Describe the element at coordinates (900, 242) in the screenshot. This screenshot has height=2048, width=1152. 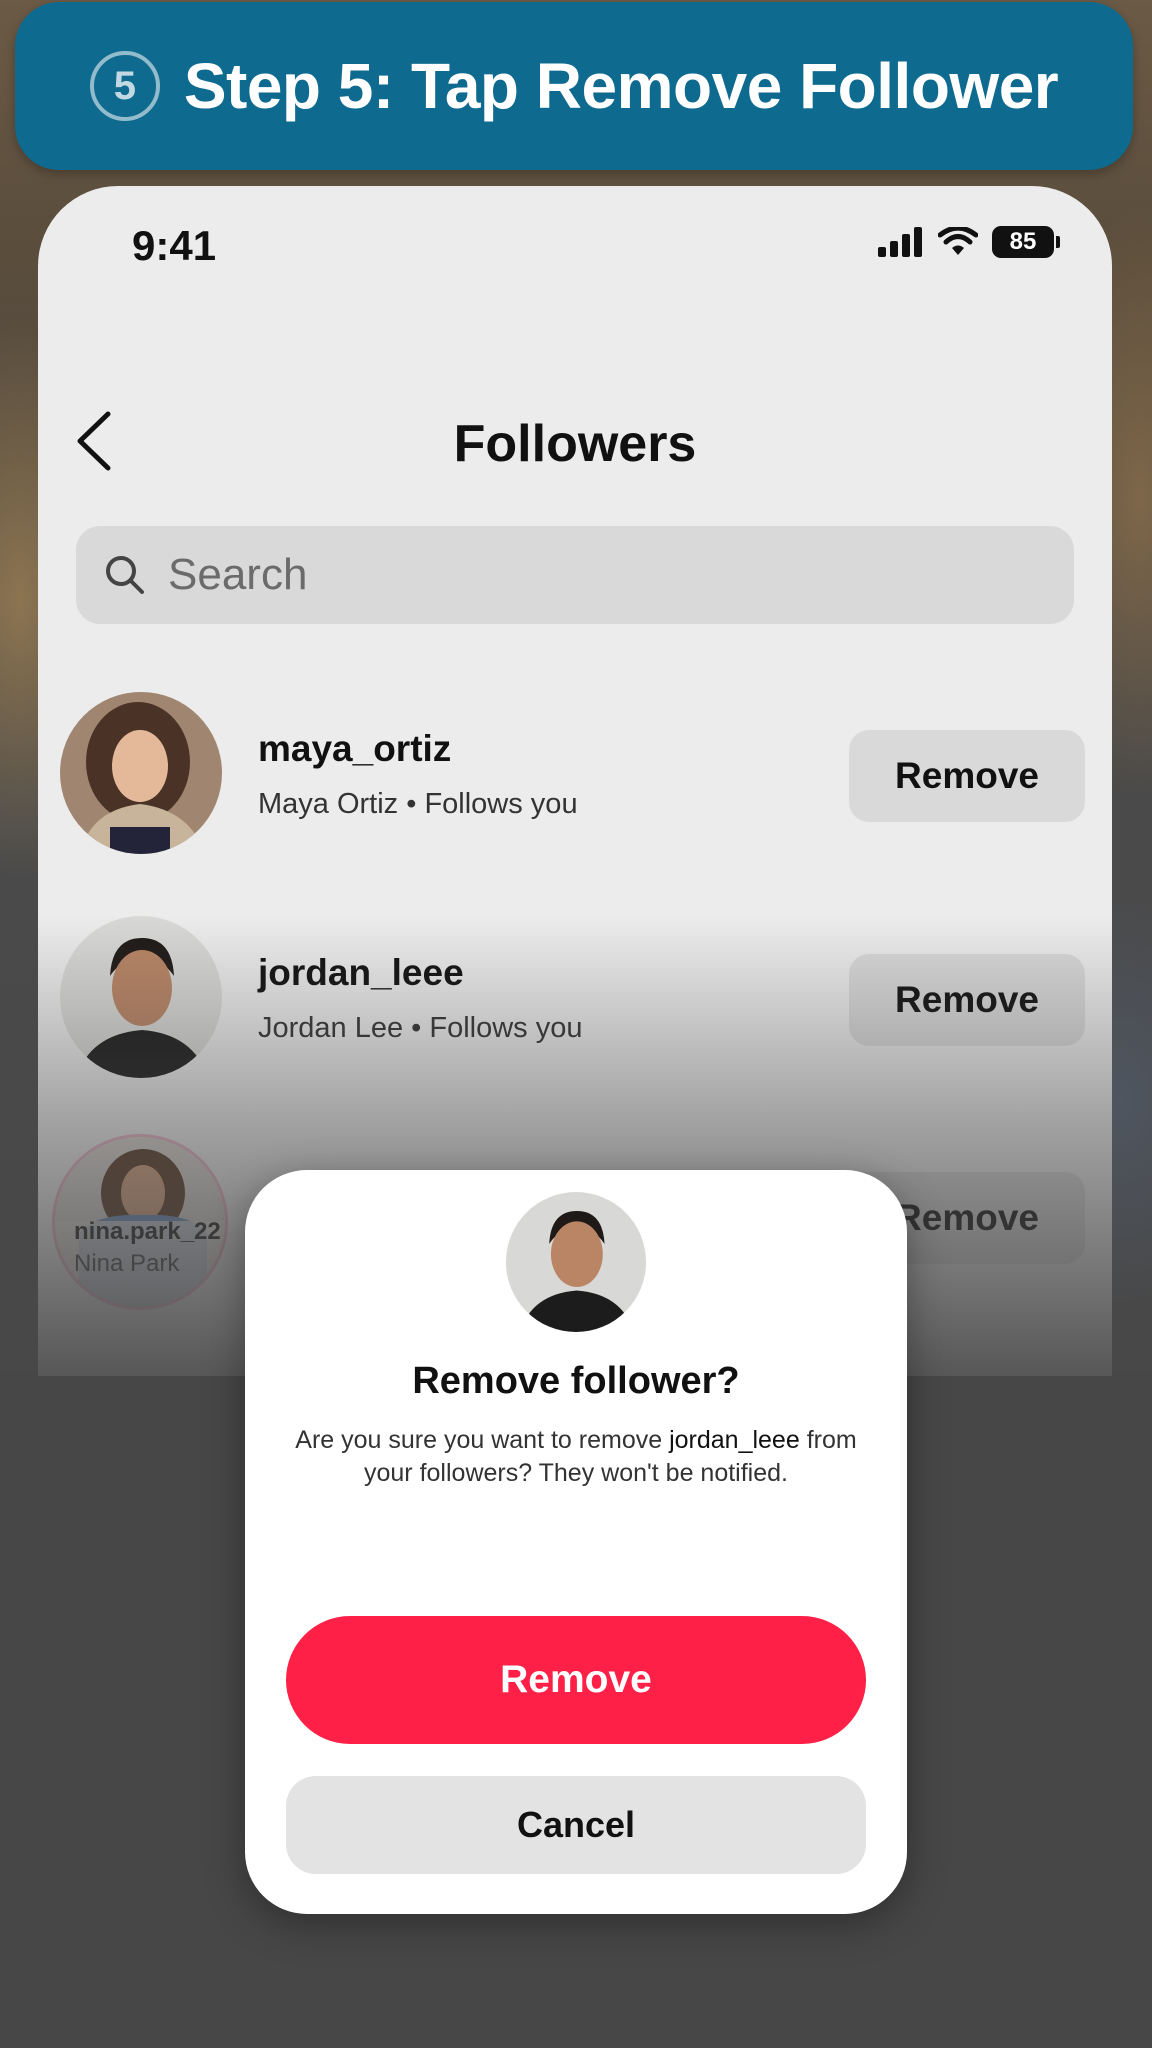
I see `signal-icon` at that location.